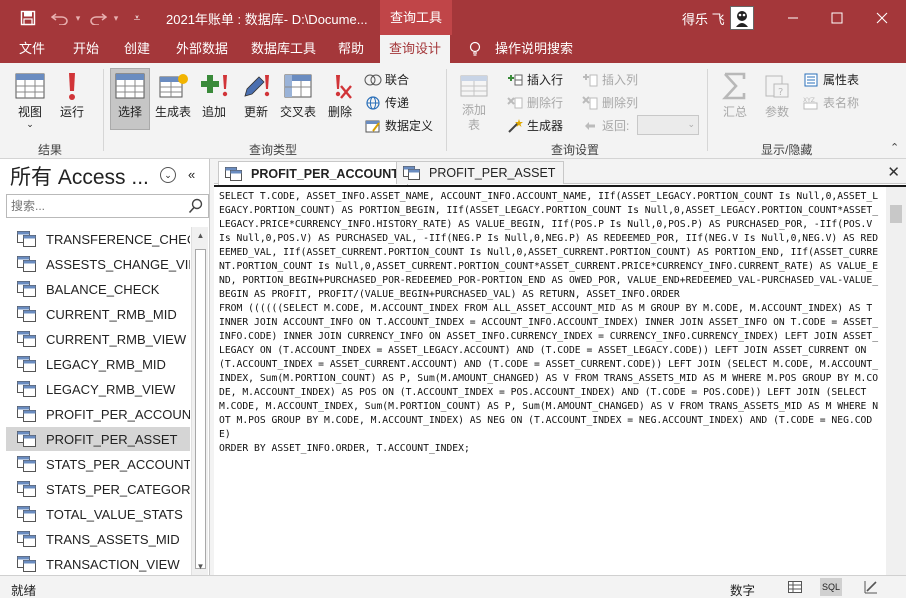  Describe the element at coordinates (590, 103) in the screenshot. I see `delete-columns-icon` at that location.